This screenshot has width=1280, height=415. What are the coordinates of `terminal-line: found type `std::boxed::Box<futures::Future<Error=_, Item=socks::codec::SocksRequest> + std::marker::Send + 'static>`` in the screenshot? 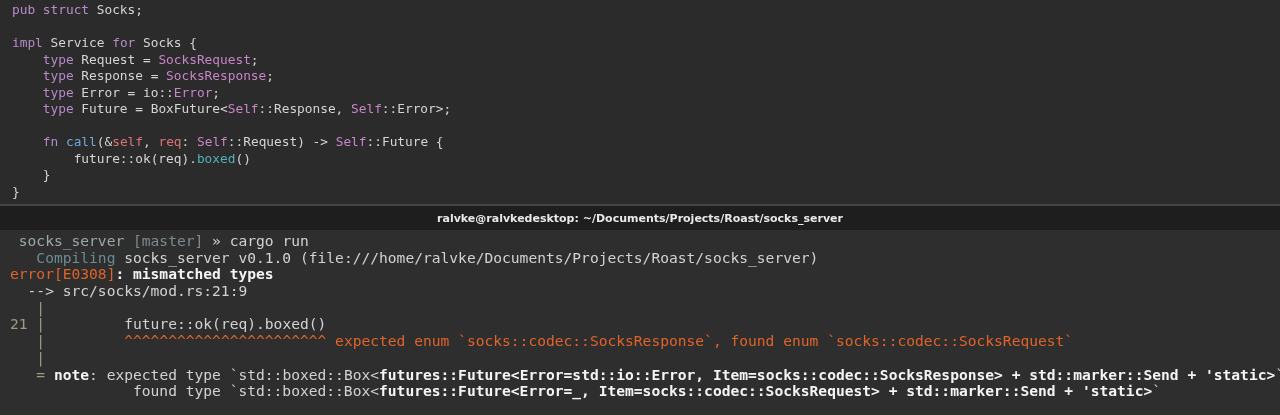 It's located at (647, 391).